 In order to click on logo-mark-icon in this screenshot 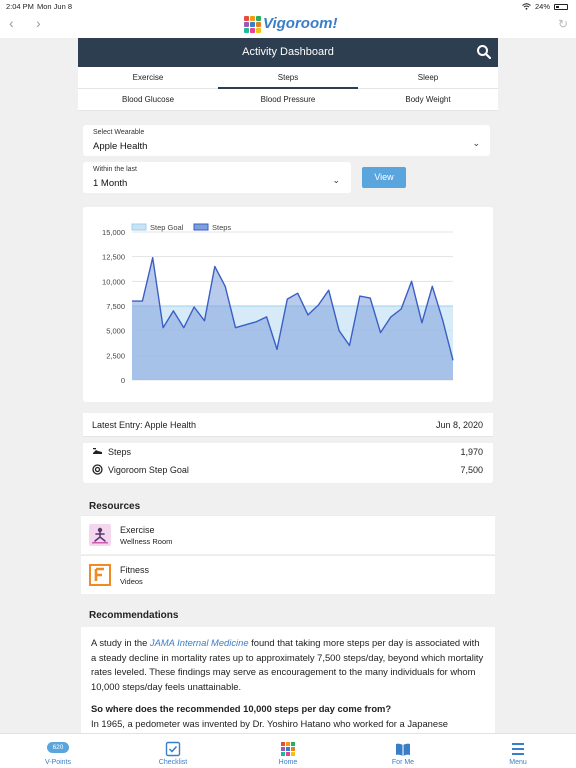, I will do `click(252, 24)`.